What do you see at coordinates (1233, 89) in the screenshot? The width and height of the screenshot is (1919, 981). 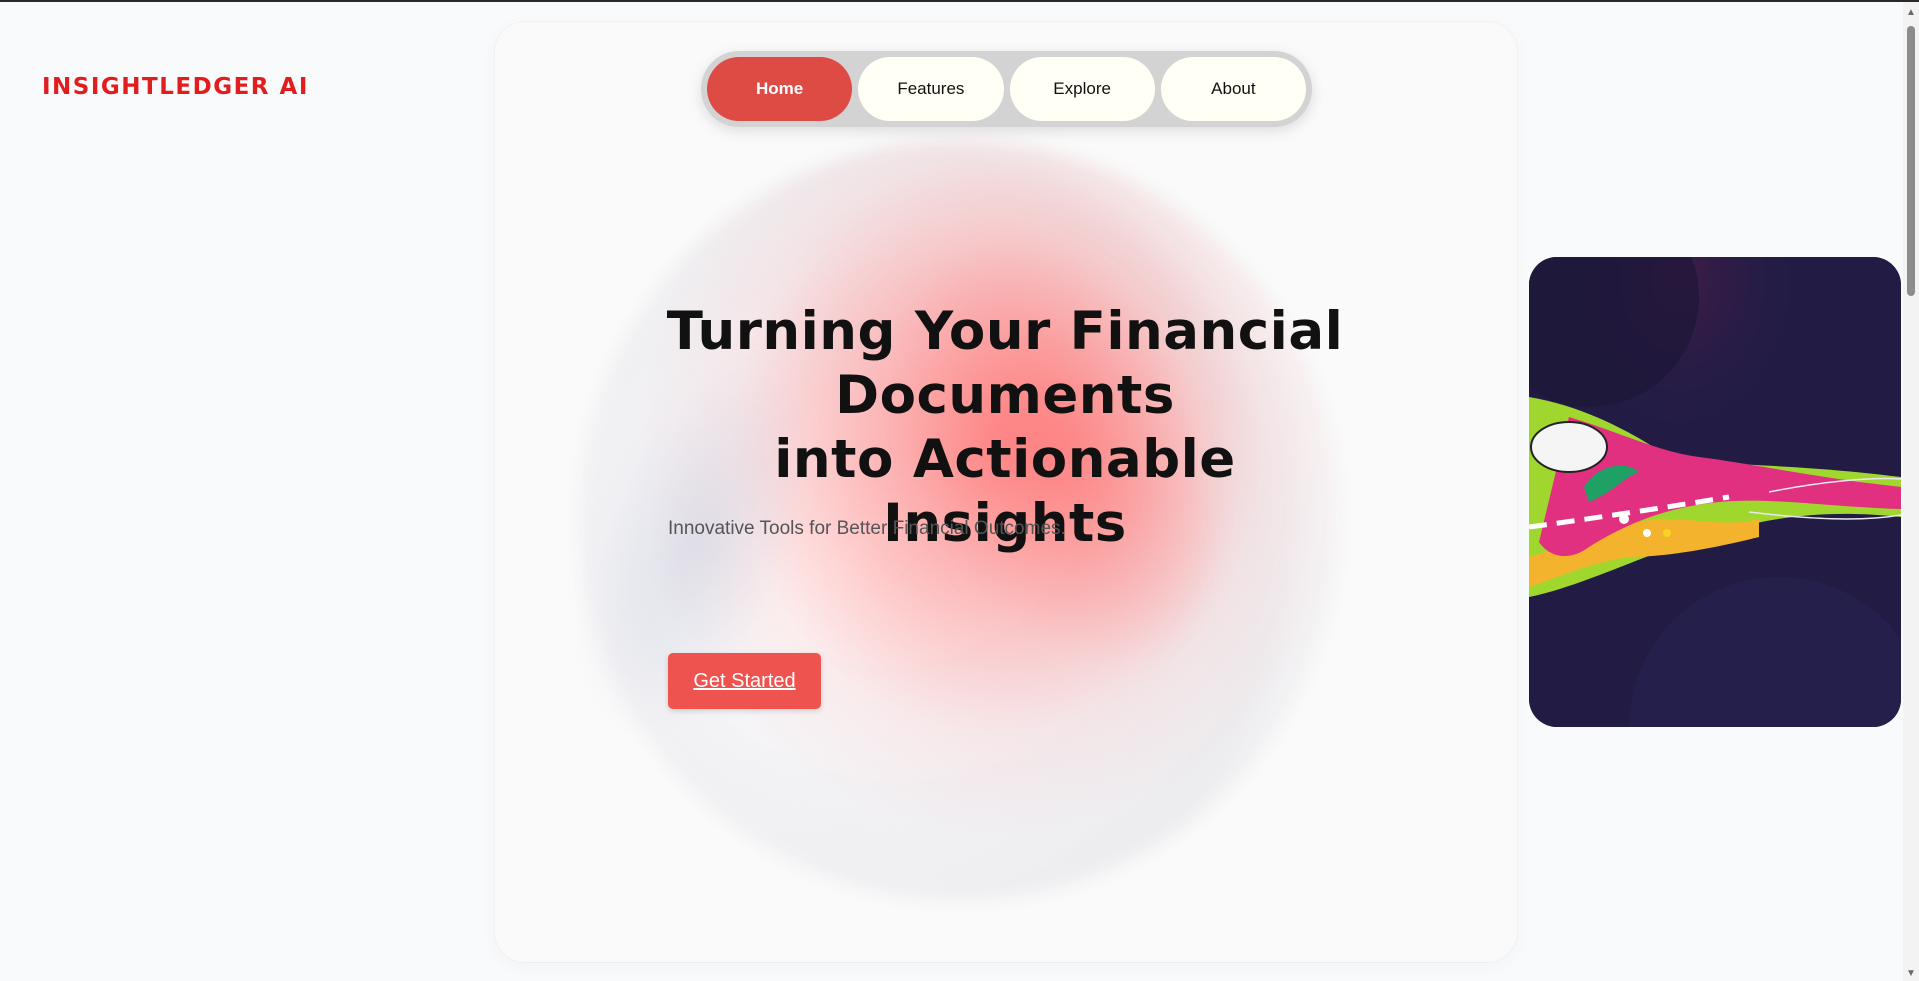 I see `nav-about: About` at bounding box center [1233, 89].